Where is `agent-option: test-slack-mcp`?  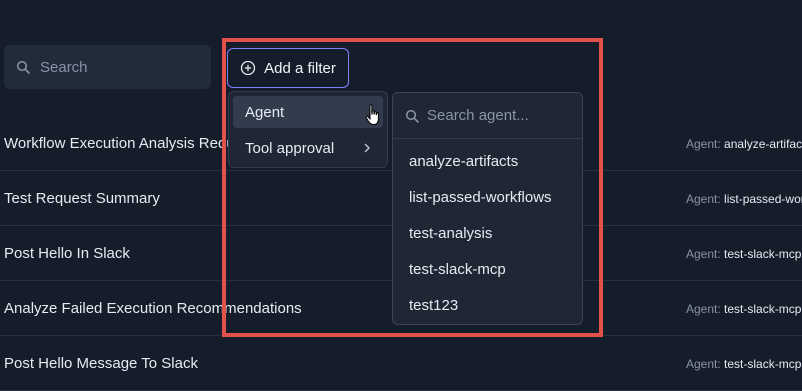
agent-option: test-slack-mcp is located at coordinates (487, 269).